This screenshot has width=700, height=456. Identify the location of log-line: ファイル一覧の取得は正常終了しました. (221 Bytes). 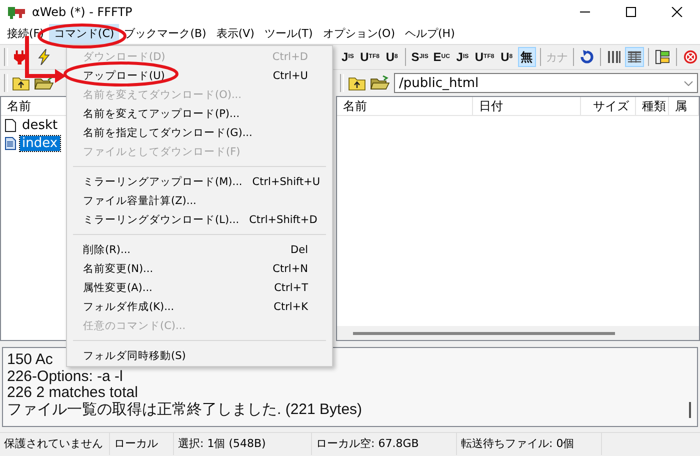
(184, 410).